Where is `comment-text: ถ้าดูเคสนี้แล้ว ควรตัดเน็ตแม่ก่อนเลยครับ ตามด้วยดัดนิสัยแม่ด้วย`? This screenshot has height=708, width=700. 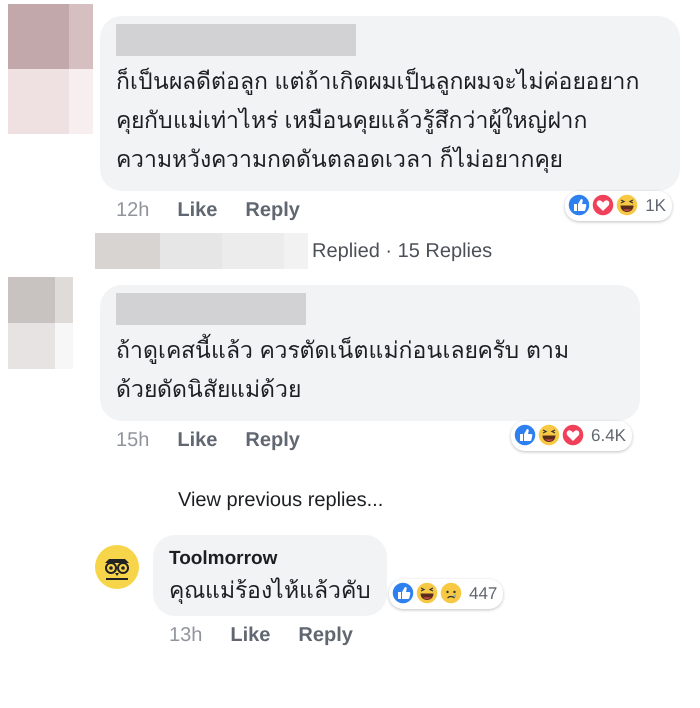 comment-text: ถ้าดูเคสนี้แล้ว ควรตัดเน็ตแม่ก่อนเลยครับ ตามด้วยดัดนิสัยแม่ด้วย is located at coordinates (348, 370).